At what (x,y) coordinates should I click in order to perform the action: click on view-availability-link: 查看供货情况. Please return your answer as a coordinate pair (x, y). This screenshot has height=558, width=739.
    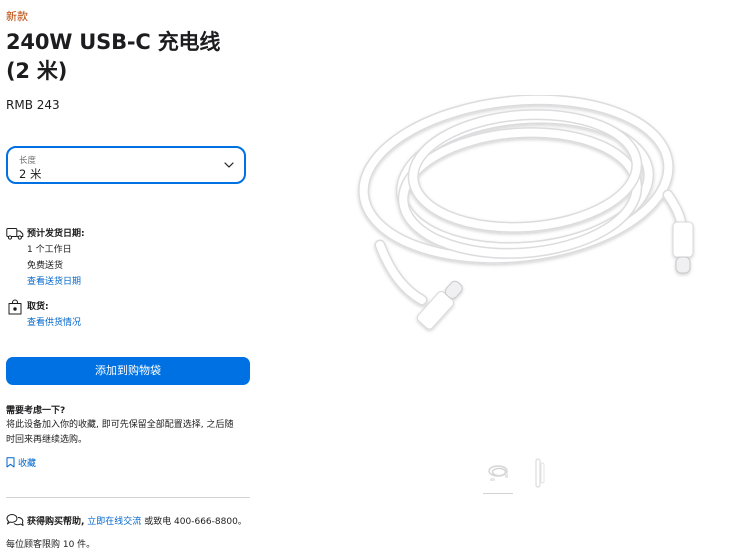
    Looking at the image, I should click on (54, 323).